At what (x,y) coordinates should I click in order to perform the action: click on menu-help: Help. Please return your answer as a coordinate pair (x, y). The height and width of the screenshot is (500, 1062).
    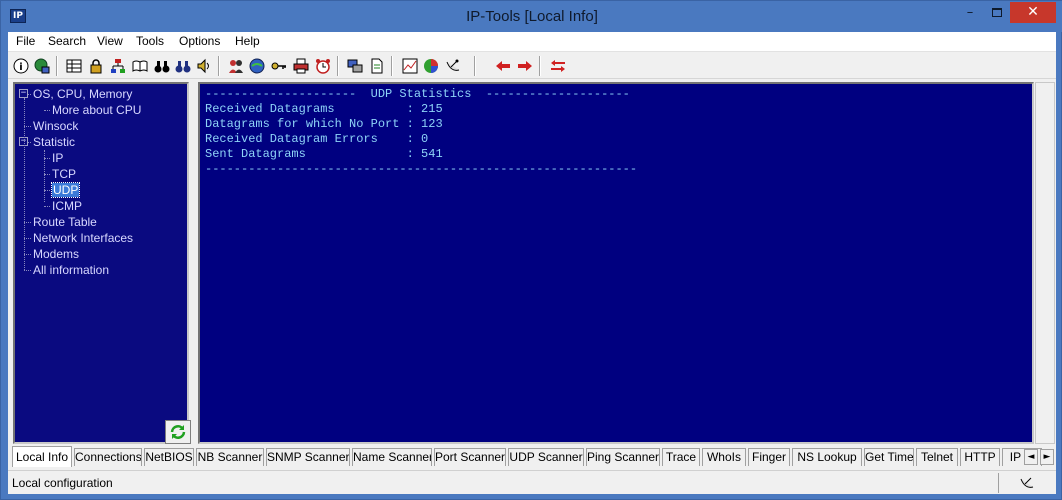
    Looking at the image, I should click on (247, 41).